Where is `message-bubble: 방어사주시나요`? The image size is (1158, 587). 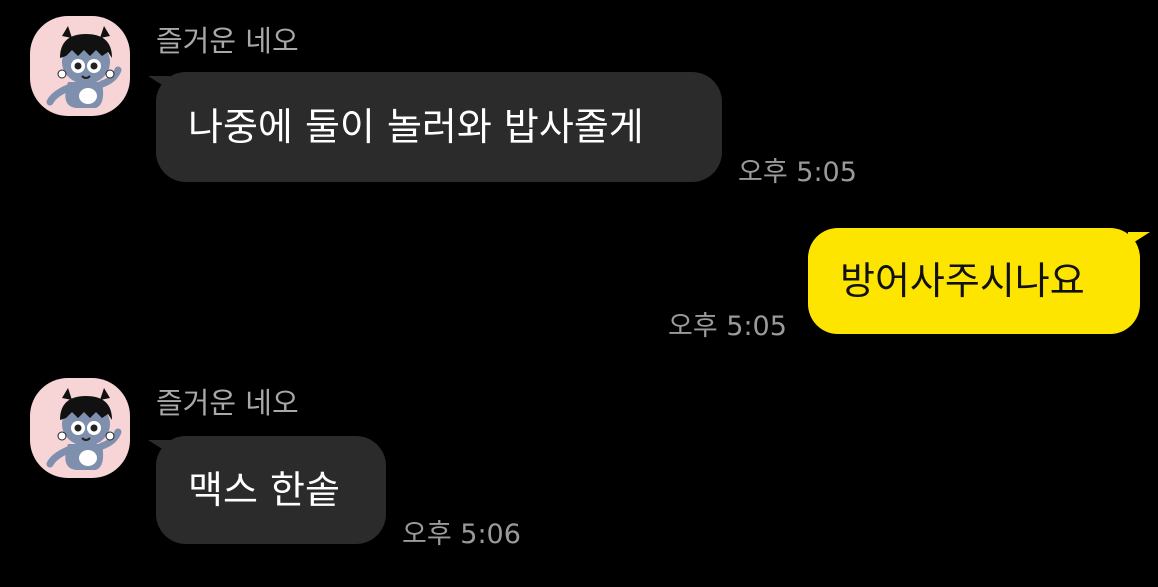
message-bubble: 방어사주시나요 is located at coordinates (974, 281).